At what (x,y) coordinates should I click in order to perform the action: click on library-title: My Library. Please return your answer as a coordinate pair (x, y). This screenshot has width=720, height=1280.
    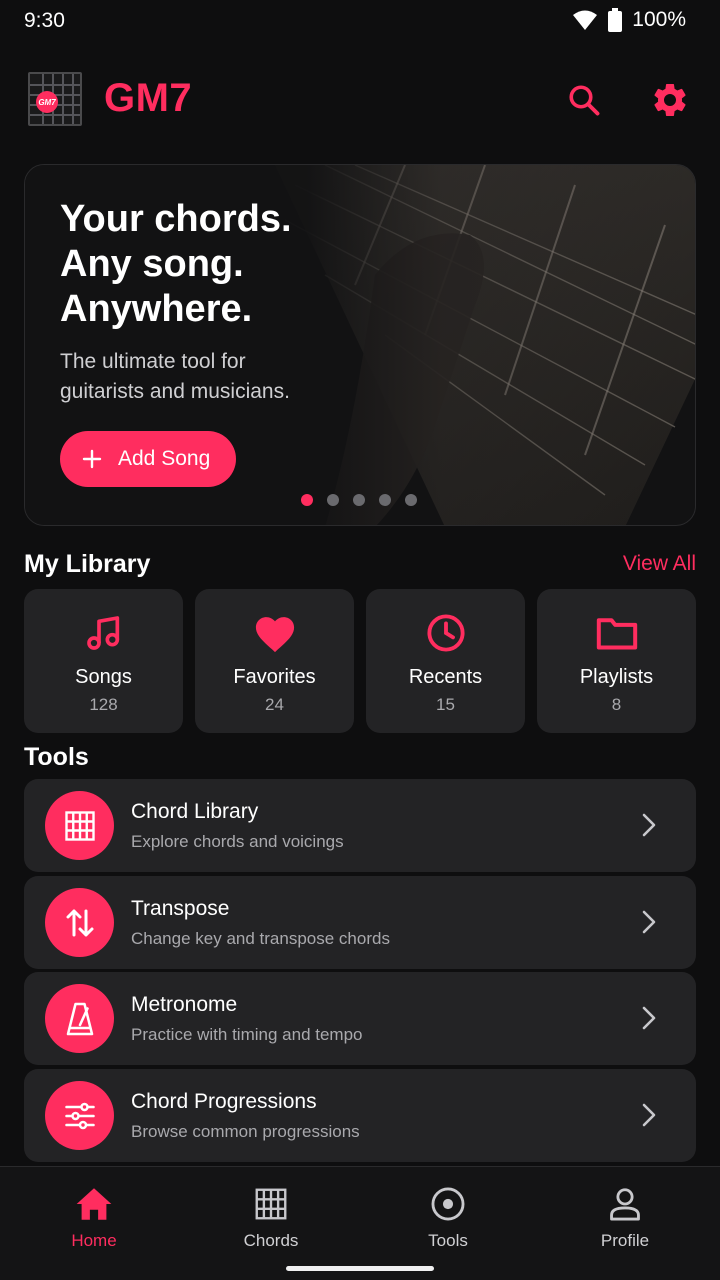
    Looking at the image, I should click on (87, 564).